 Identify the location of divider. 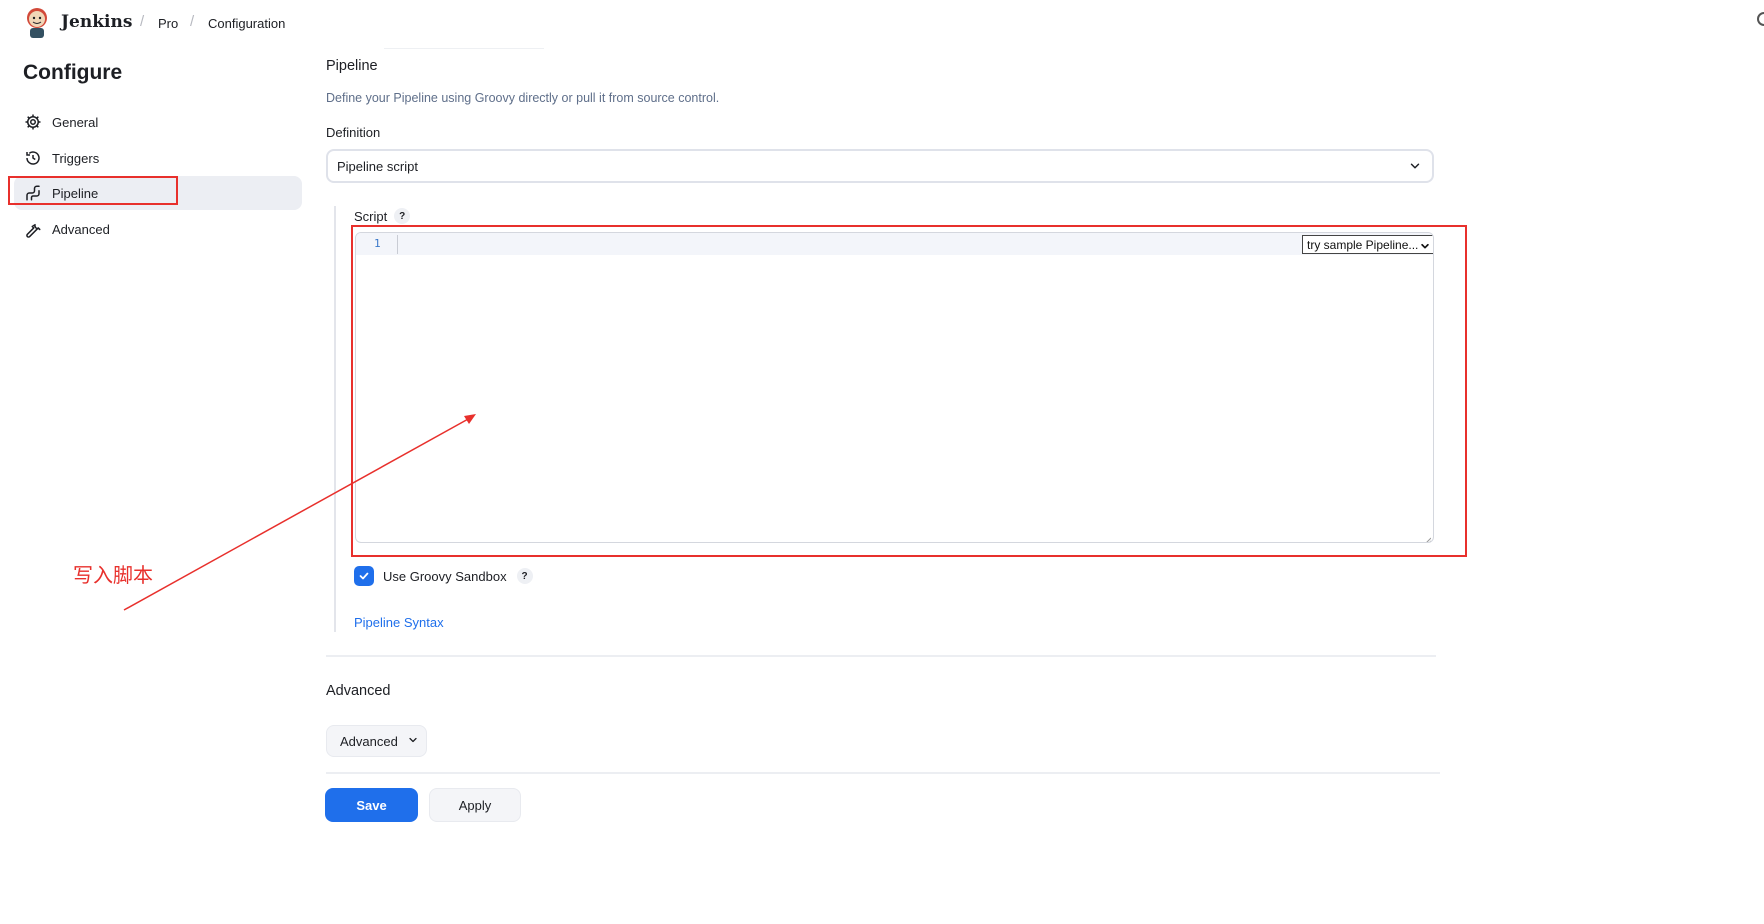
(464, 48).